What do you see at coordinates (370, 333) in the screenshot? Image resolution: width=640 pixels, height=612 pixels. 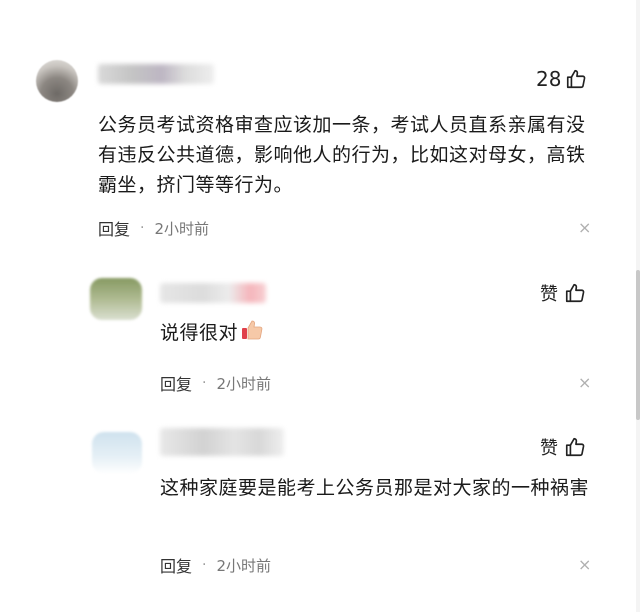 I see `reply-text: 说得很对` at bounding box center [370, 333].